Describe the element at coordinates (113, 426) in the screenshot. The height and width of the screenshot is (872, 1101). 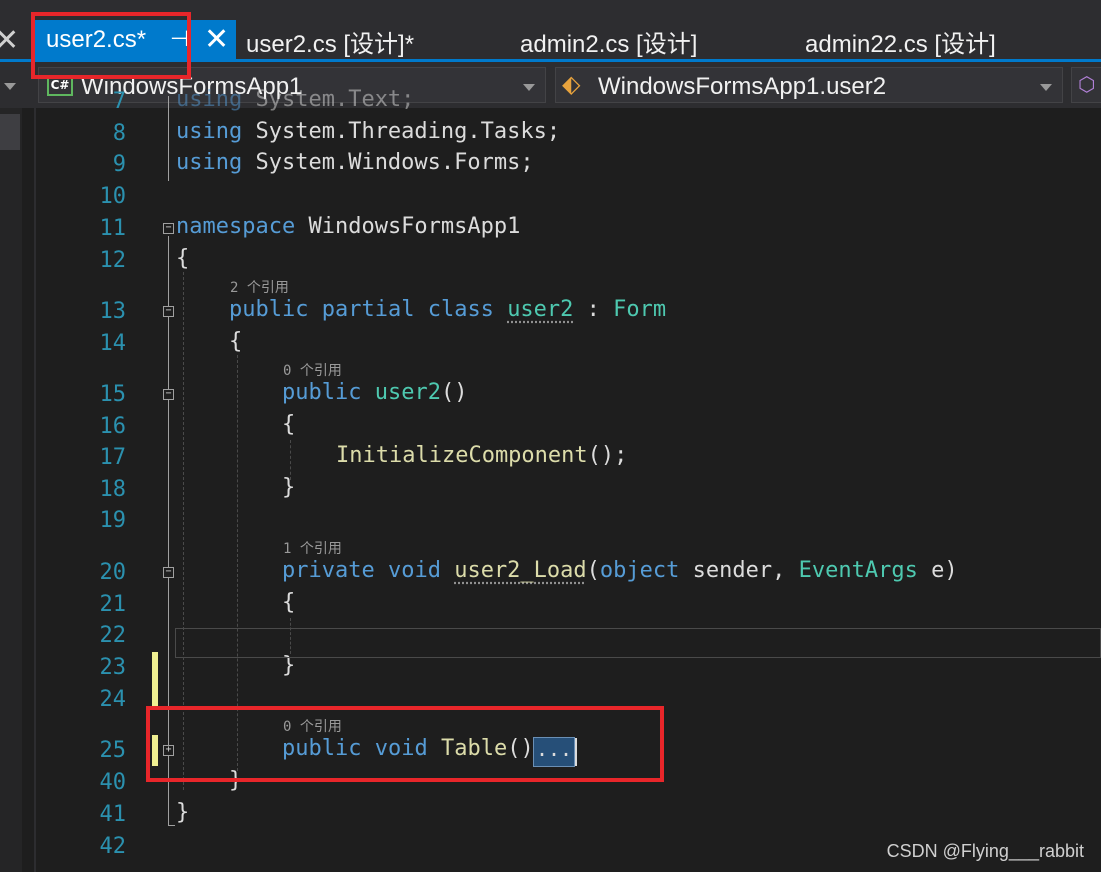
I see `line-number: 16` at that location.